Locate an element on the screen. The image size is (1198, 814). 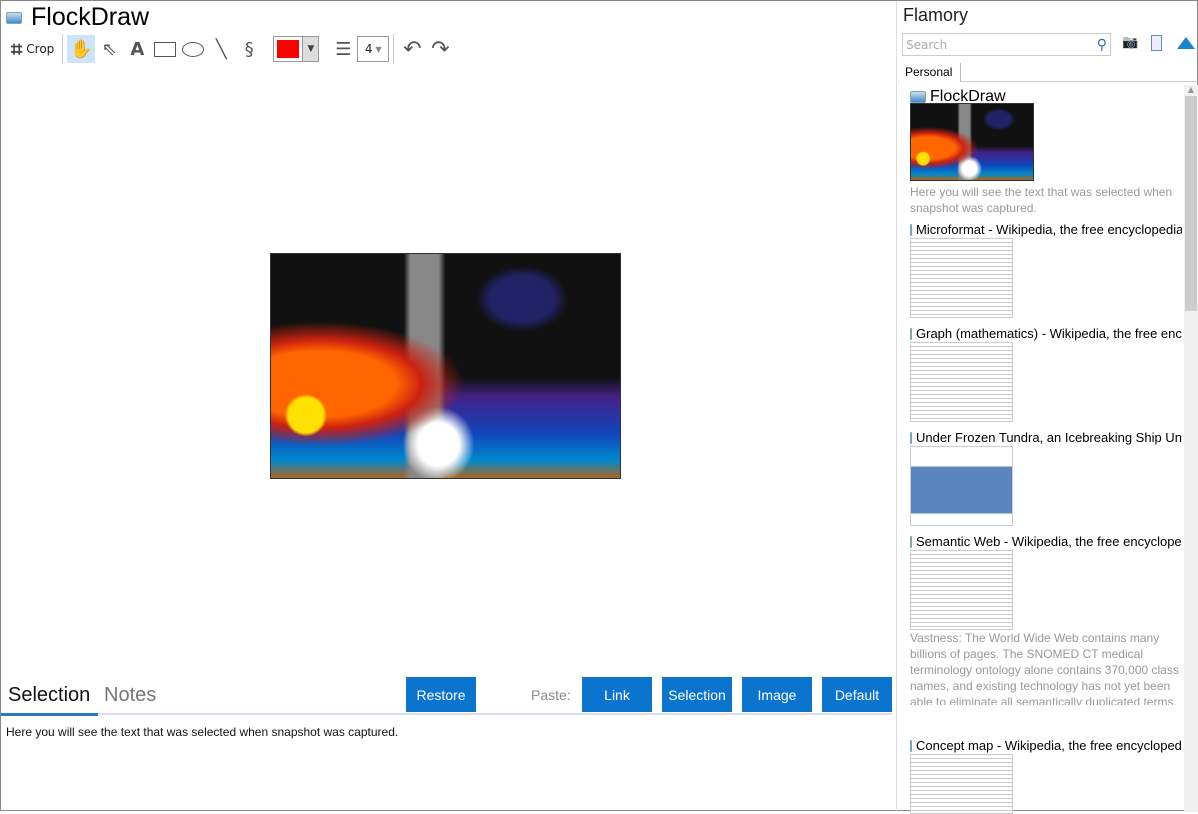
crop-icon: ⌗ is located at coordinates (17, 49).